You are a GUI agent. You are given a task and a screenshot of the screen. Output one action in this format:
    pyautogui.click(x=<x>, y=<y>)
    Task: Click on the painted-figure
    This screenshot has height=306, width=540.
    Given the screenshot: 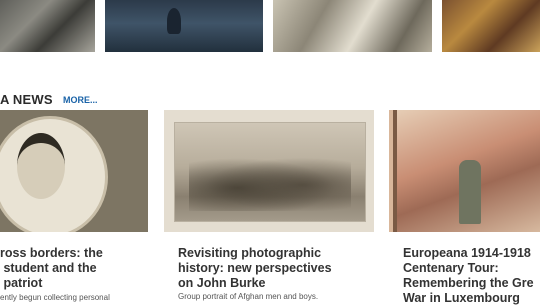 What is the action you would take?
    pyautogui.click(x=470, y=192)
    